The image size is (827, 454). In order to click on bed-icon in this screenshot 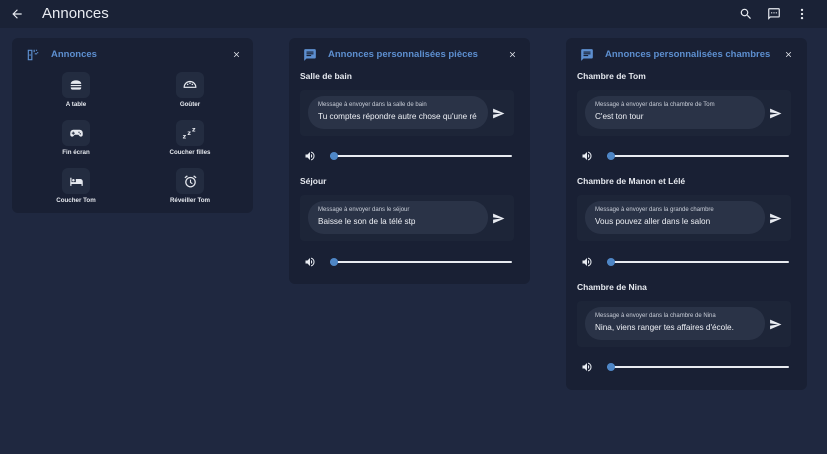, I will do `click(76, 181)`.